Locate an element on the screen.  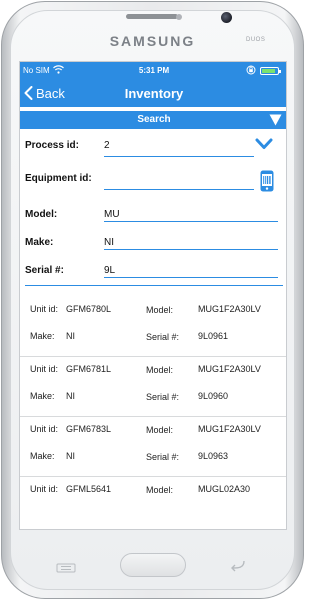
serial-value: 9L0963 is located at coordinates (213, 456).